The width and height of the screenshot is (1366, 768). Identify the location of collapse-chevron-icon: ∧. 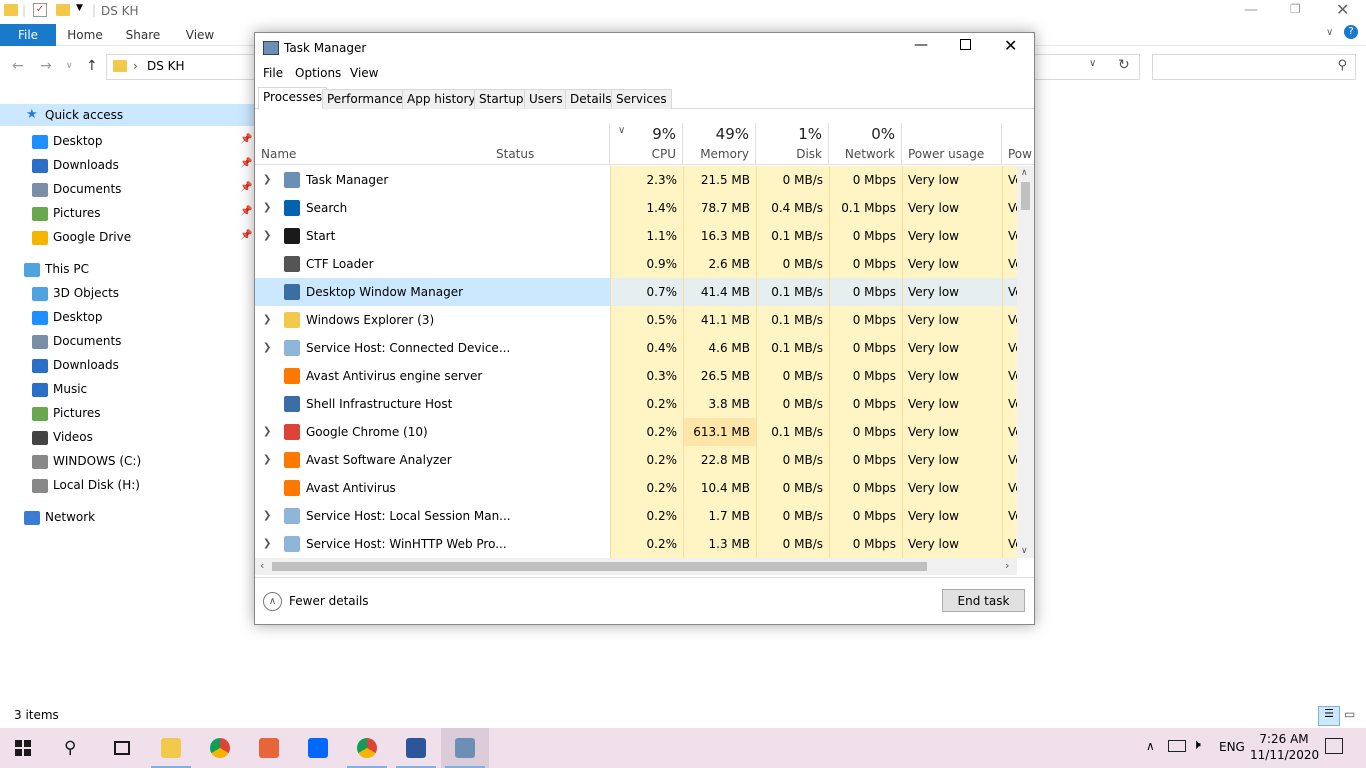
(272, 601).